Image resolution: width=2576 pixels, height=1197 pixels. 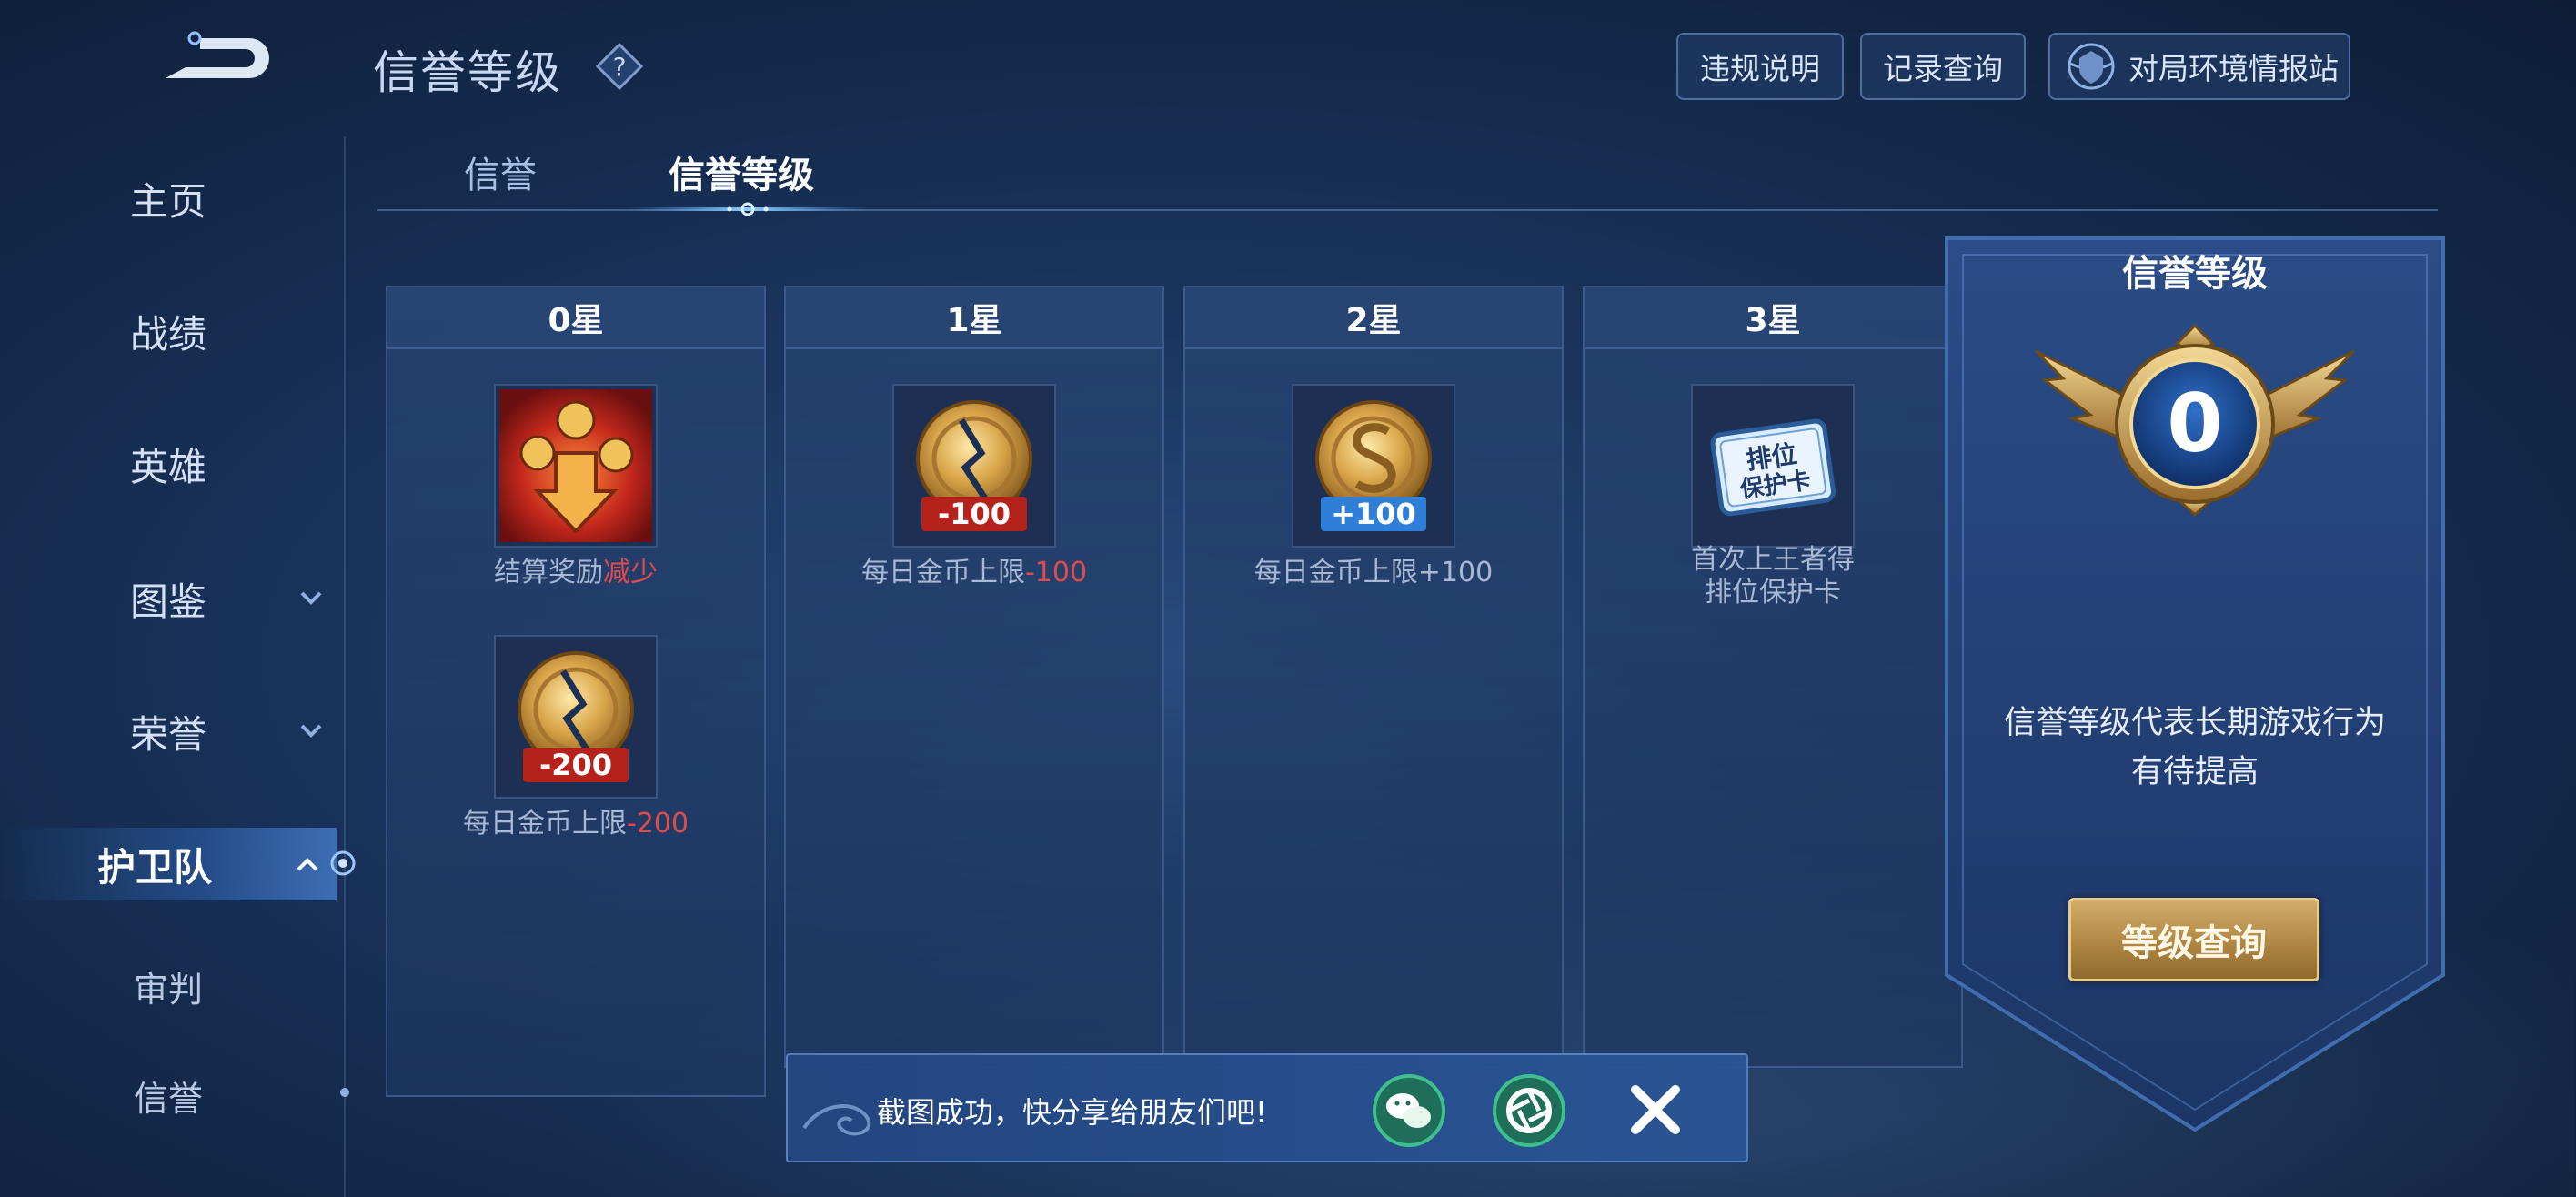 What do you see at coordinates (467, 72) in the screenshot?
I see `page-title: 信誉等级` at bounding box center [467, 72].